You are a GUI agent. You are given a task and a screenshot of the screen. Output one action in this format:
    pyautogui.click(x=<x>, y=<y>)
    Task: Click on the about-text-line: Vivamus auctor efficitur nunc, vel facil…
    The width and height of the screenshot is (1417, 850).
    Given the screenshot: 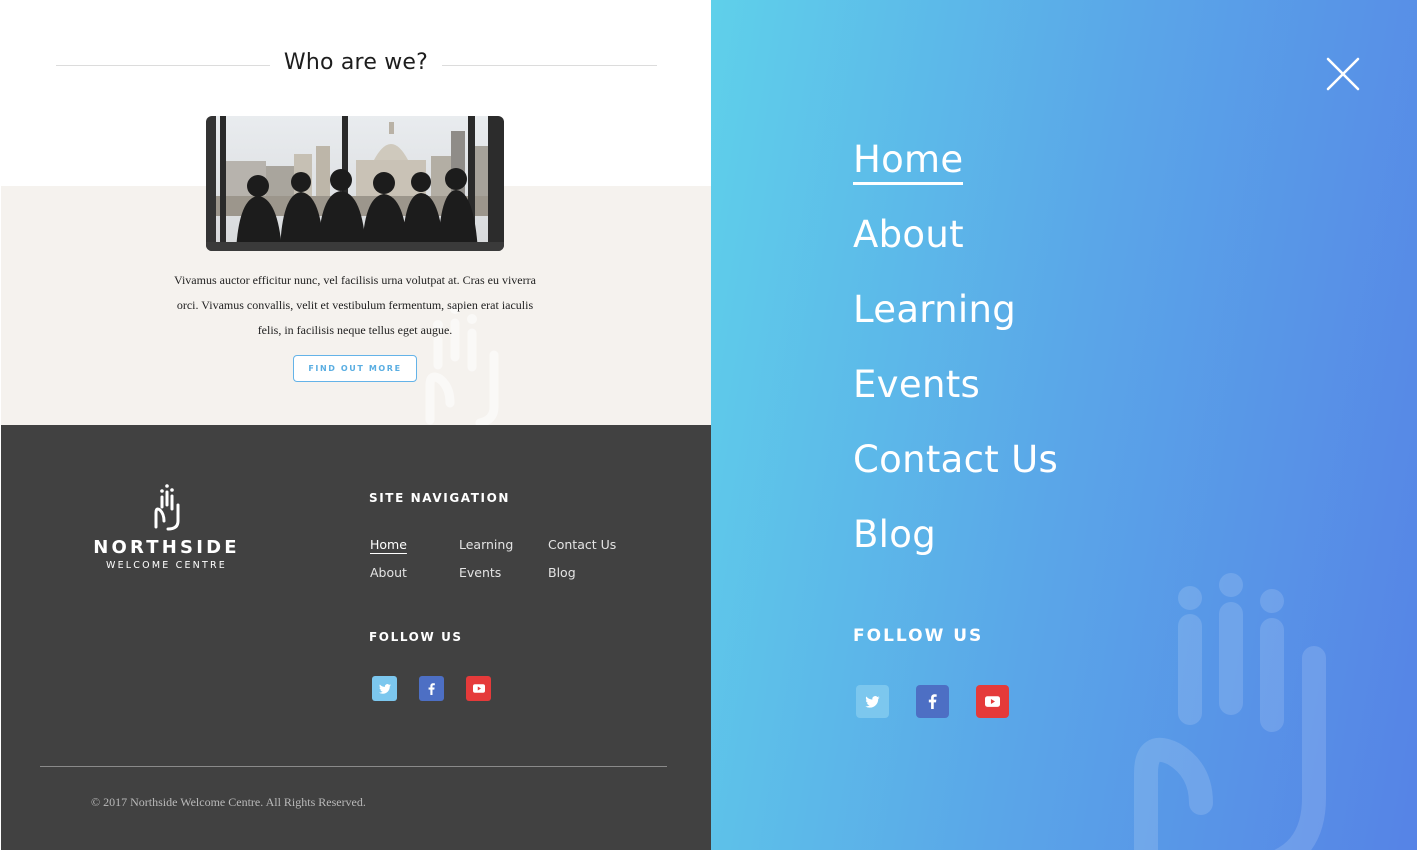 What is the action you would take?
    pyautogui.click(x=355, y=280)
    